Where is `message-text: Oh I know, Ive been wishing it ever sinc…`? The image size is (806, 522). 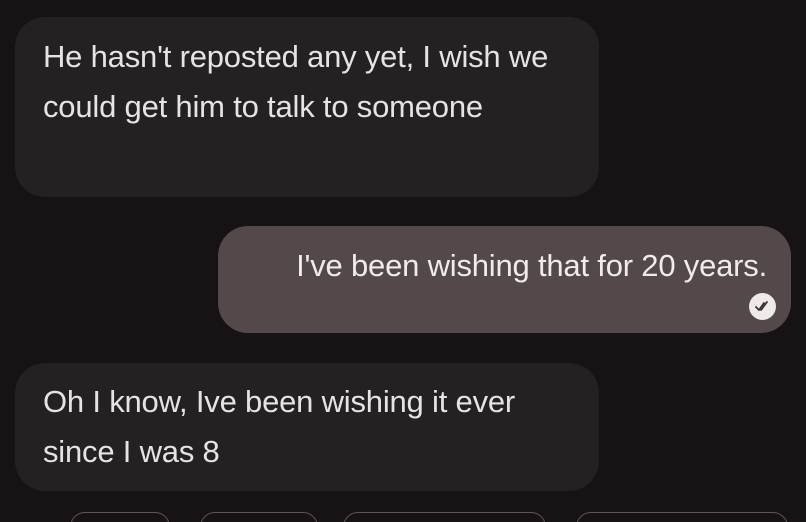 message-text: Oh I know, Ive been wishing it ever sinc… is located at coordinates (279, 426).